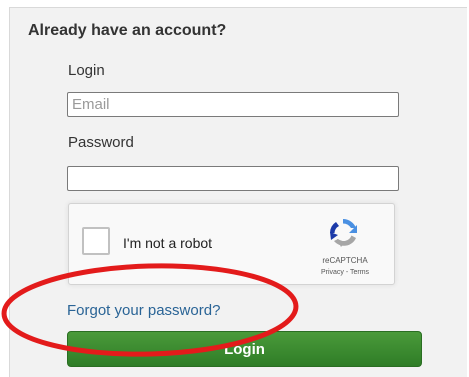 This screenshot has height=377, width=469. What do you see at coordinates (343, 233) in the screenshot?
I see `recaptcha-logo-icon` at bounding box center [343, 233].